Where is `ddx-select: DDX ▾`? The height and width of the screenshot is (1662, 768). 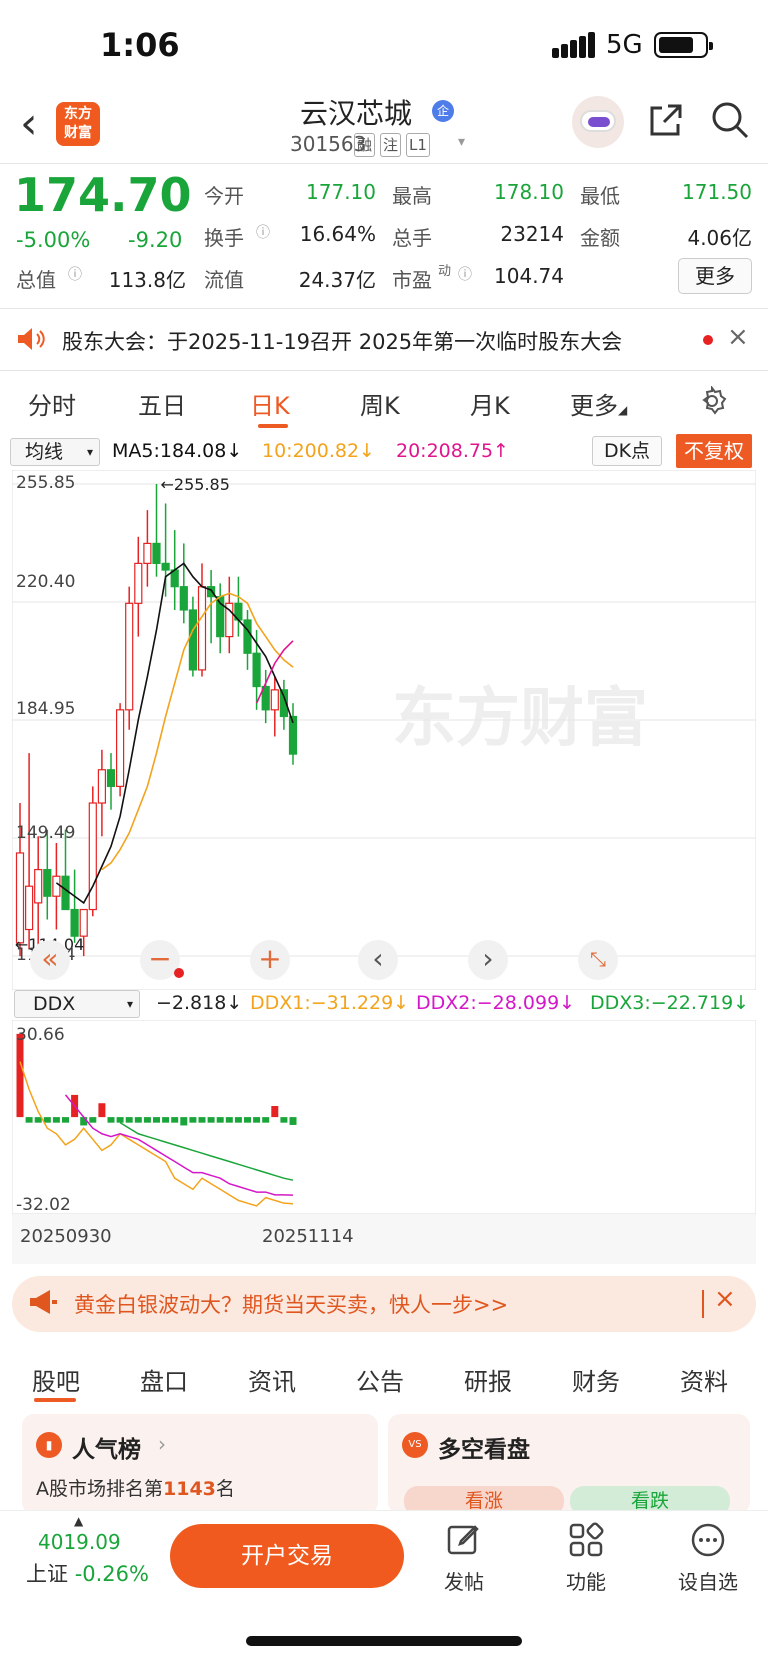 ddx-select: DDX ▾ is located at coordinates (77, 1004).